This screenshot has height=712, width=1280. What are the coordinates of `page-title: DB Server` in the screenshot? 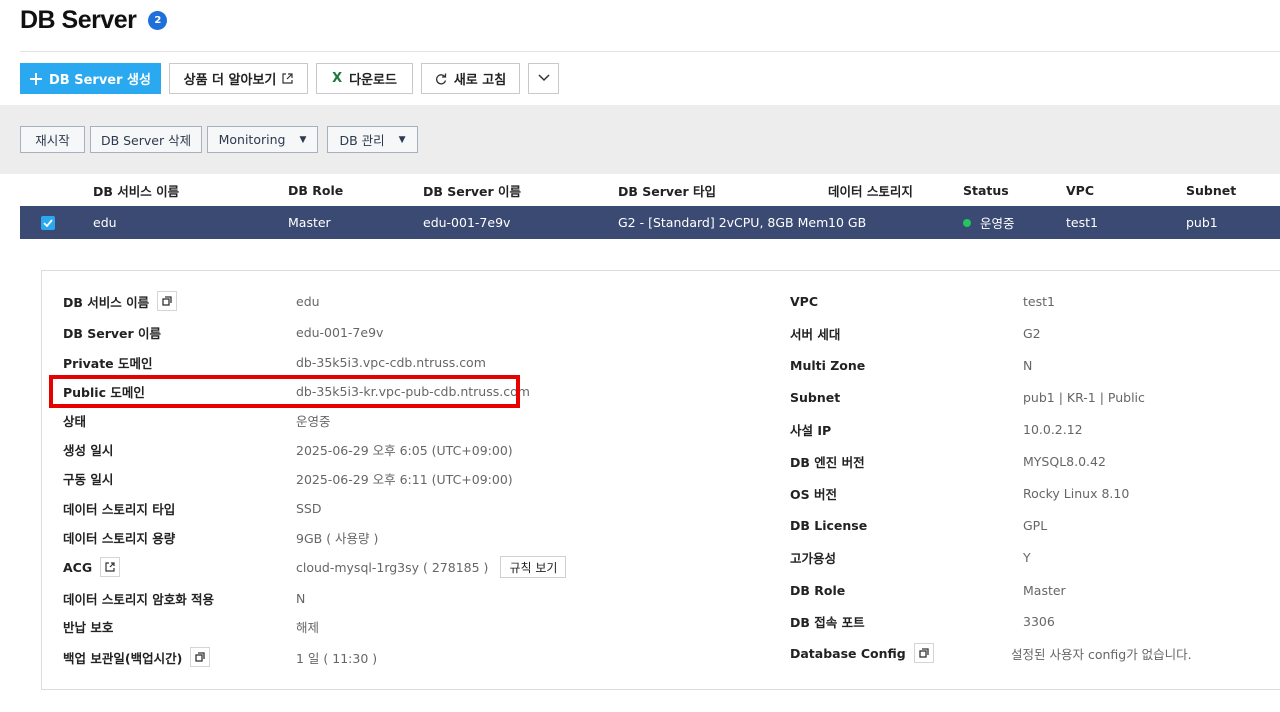 It's located at (78, 19).